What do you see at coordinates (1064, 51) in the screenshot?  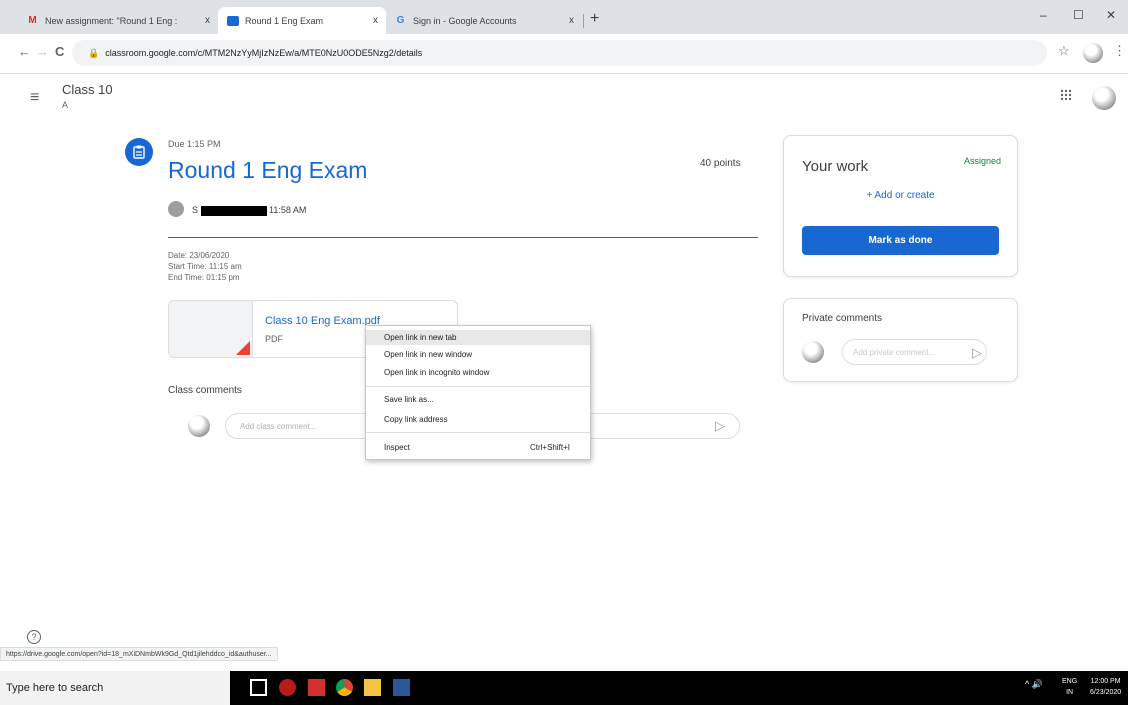 I see `bookmark-star-icon: ☆` at bounding box center [1064, 51].